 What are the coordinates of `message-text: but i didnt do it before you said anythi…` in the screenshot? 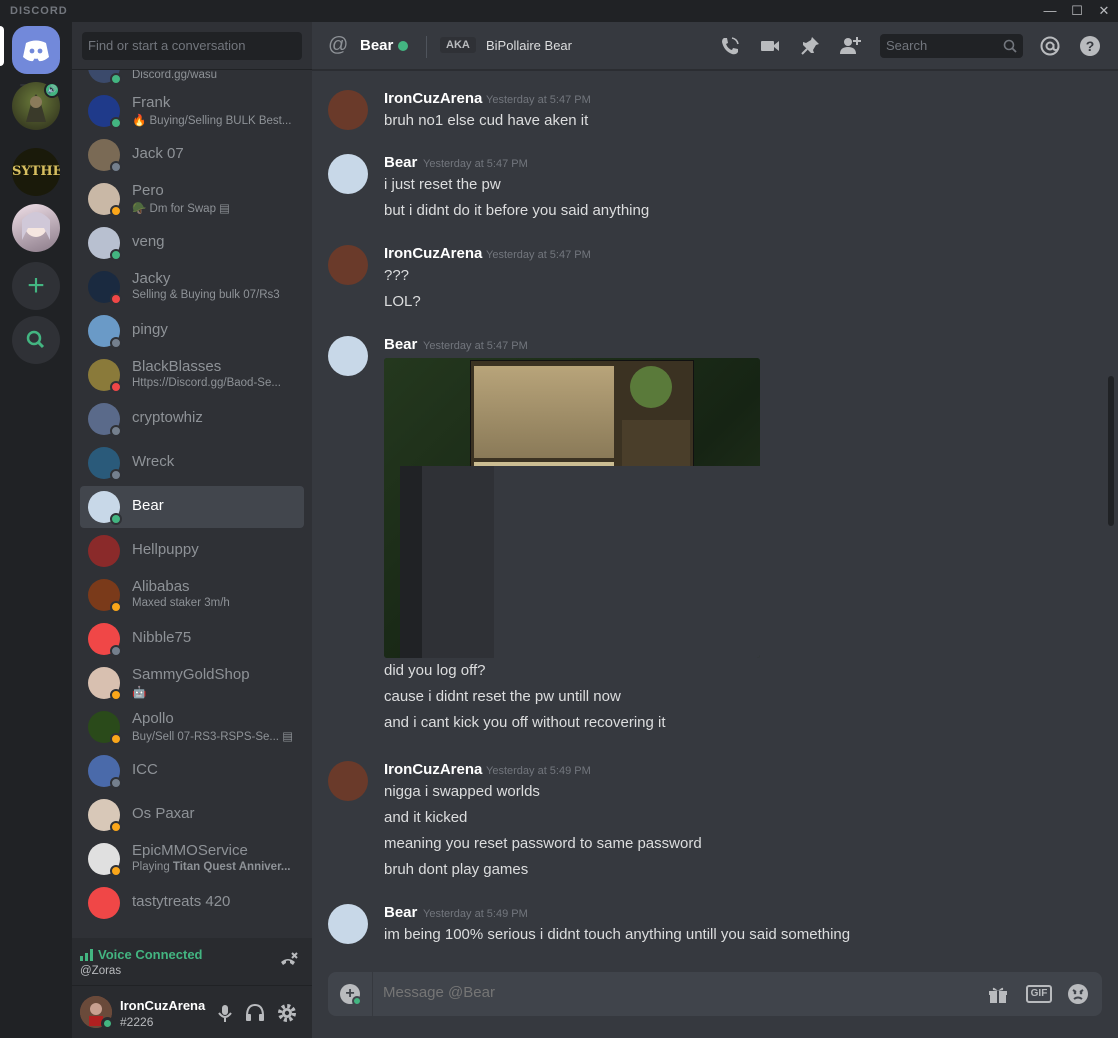 It's located at (517, 210).